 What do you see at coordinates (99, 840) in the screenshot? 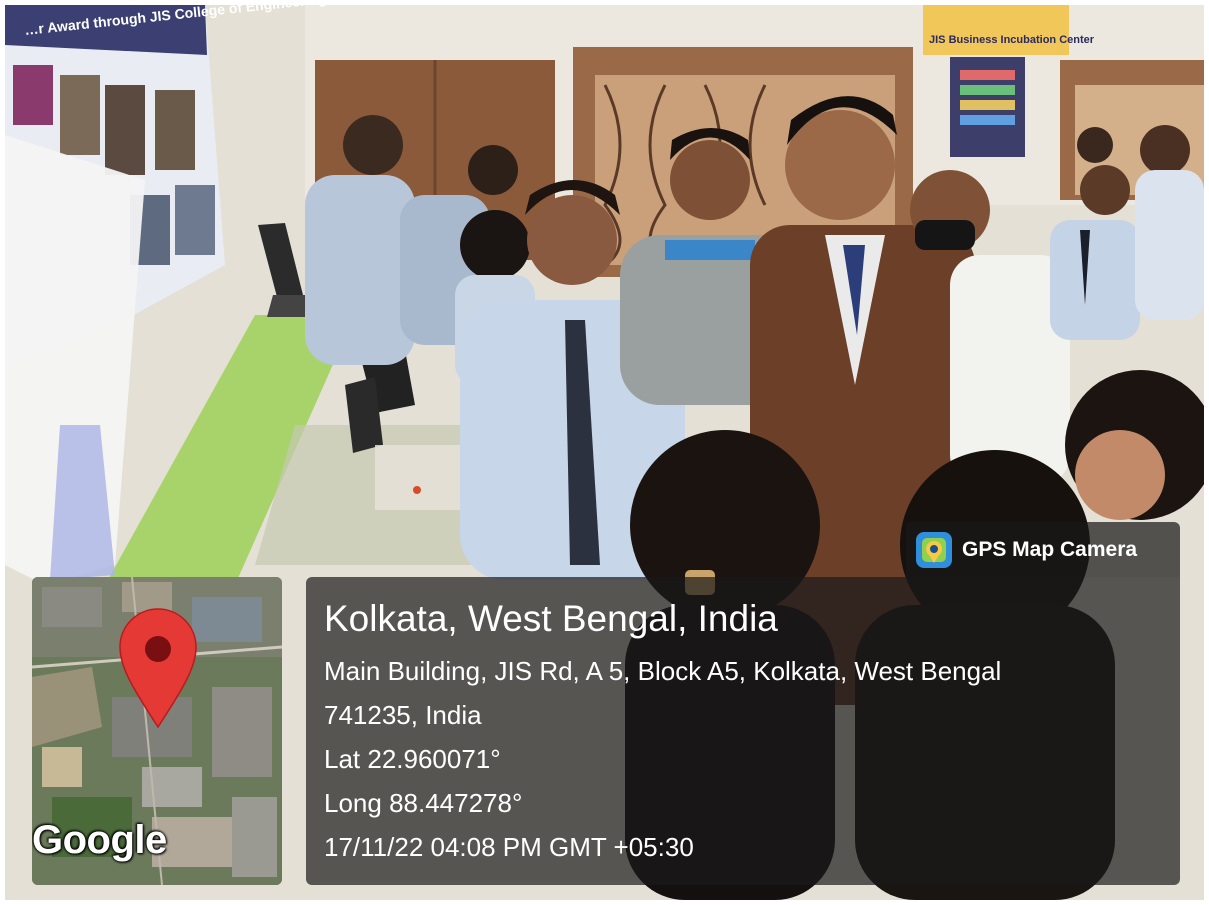
I see `google-logo: Google` at bounding box center [99, 840].